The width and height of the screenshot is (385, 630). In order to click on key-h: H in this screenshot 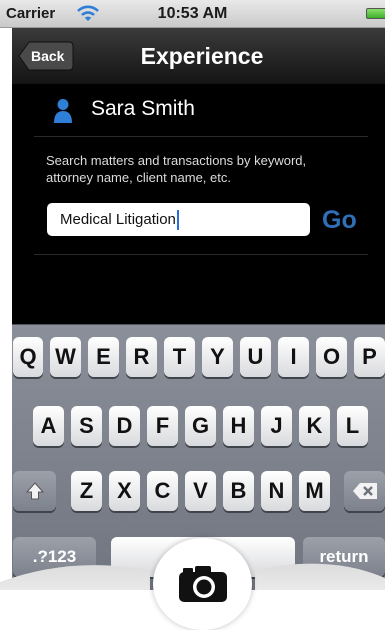, I will do `click(238, 426)`.